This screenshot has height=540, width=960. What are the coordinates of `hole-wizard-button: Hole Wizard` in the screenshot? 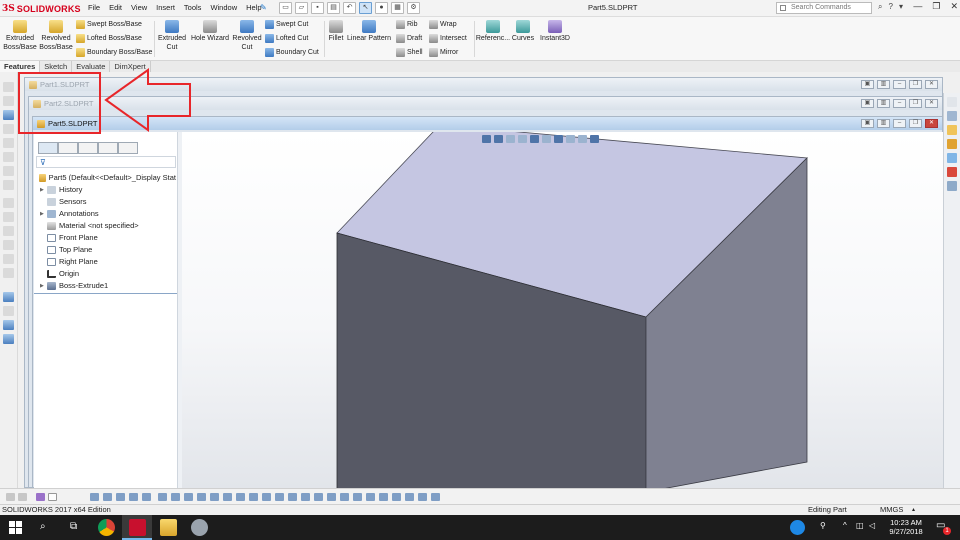 It's located at (210, 31).